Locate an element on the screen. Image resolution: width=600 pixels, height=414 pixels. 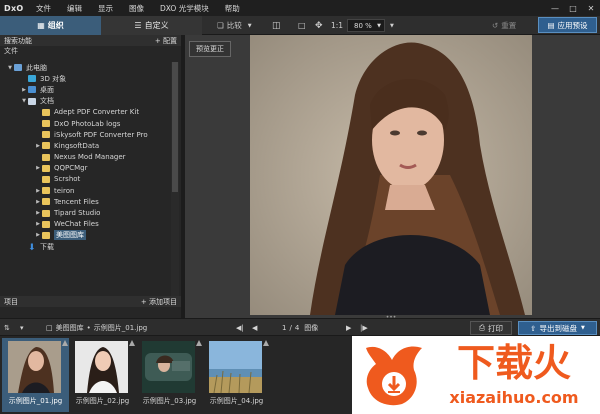
menu-help: 帮助 is located at coordinates (232, 8).